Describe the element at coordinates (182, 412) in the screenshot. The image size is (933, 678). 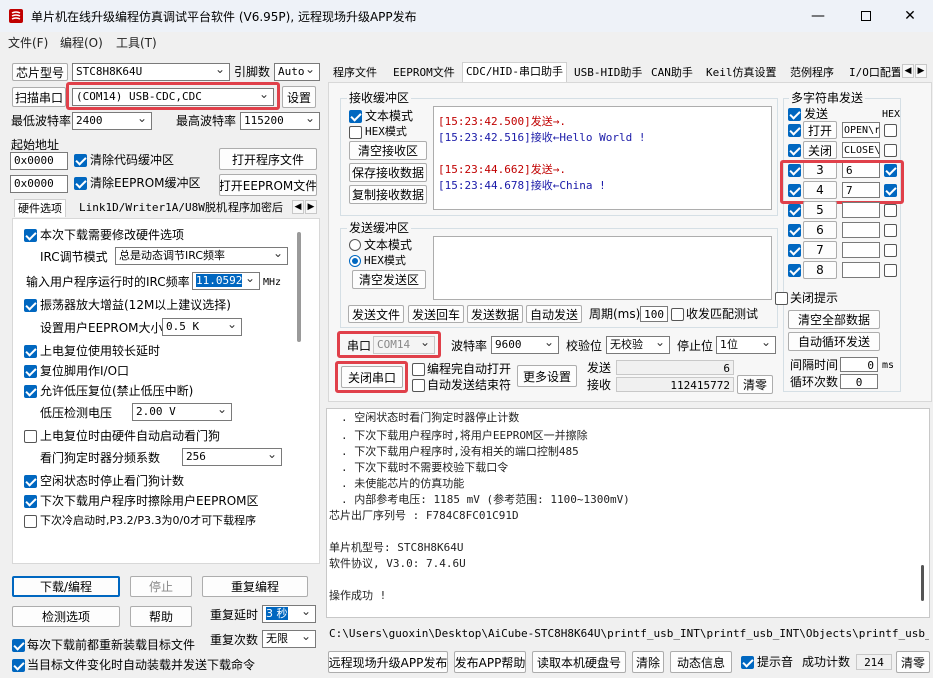
I see `lvd-voltage-select: 2.00 V` at that location.